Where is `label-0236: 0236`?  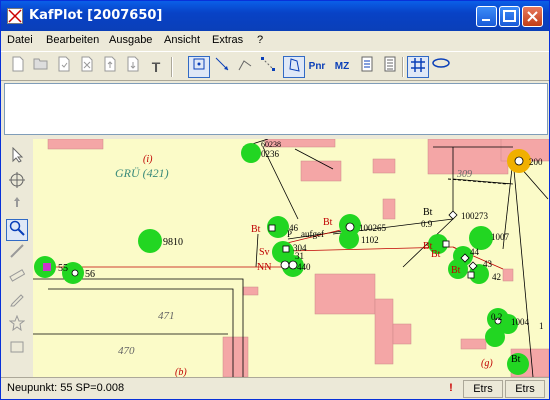 label-0236: 0236 is located at coordinates (270, 154).